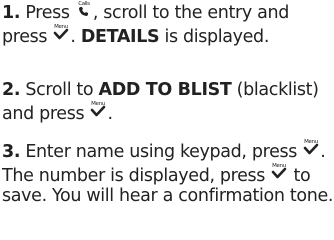  What do you see at coordinates (75, 36) in the screenshot?
I see `step-1-text-c: .` at bounding box center [75, 36].